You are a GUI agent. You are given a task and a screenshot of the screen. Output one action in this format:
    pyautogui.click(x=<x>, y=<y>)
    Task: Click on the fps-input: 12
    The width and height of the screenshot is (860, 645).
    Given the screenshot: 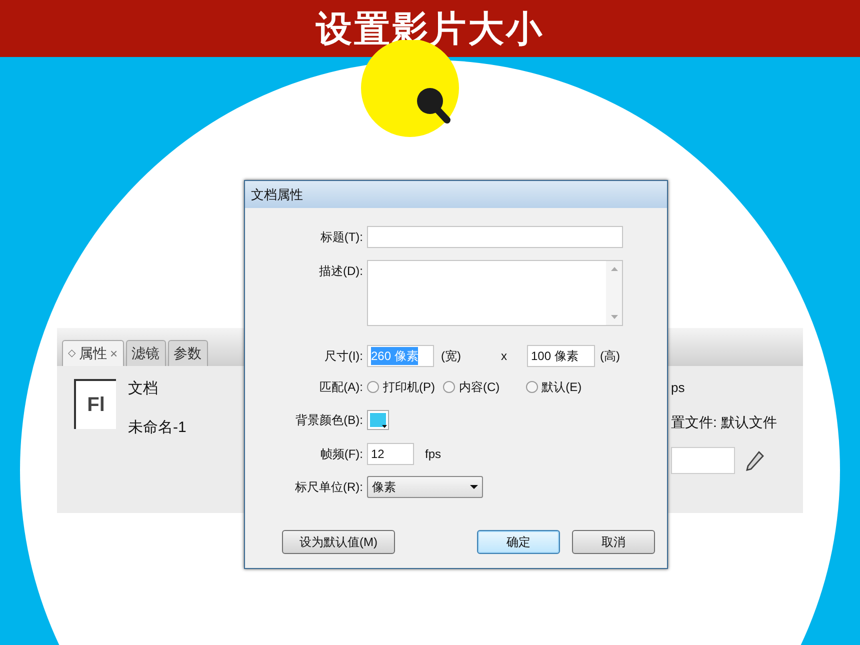 What is the action you would take?
    pyautogui.click(x=390, y=454)
    